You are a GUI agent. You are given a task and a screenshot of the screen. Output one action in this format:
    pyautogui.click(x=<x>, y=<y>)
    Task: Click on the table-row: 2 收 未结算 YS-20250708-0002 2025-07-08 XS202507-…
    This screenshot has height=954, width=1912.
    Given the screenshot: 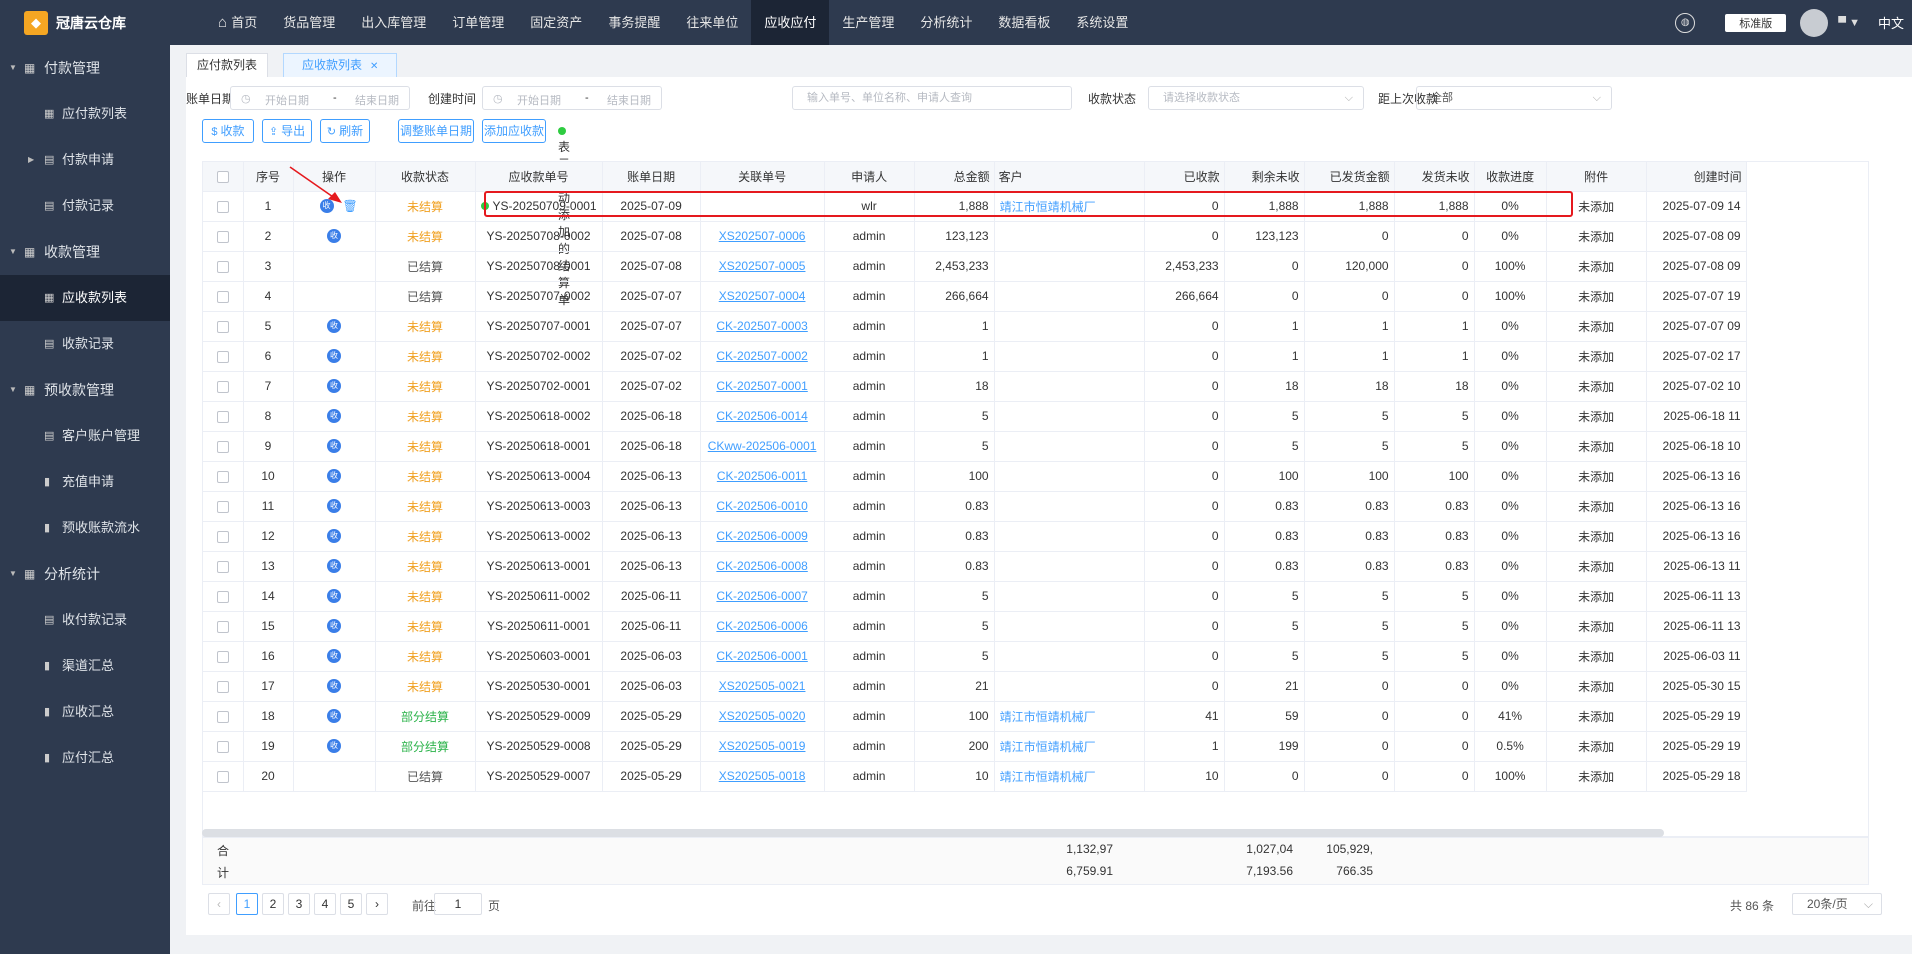 What is the action you would take?
    pyautogui.click(x=975, y=236)
    